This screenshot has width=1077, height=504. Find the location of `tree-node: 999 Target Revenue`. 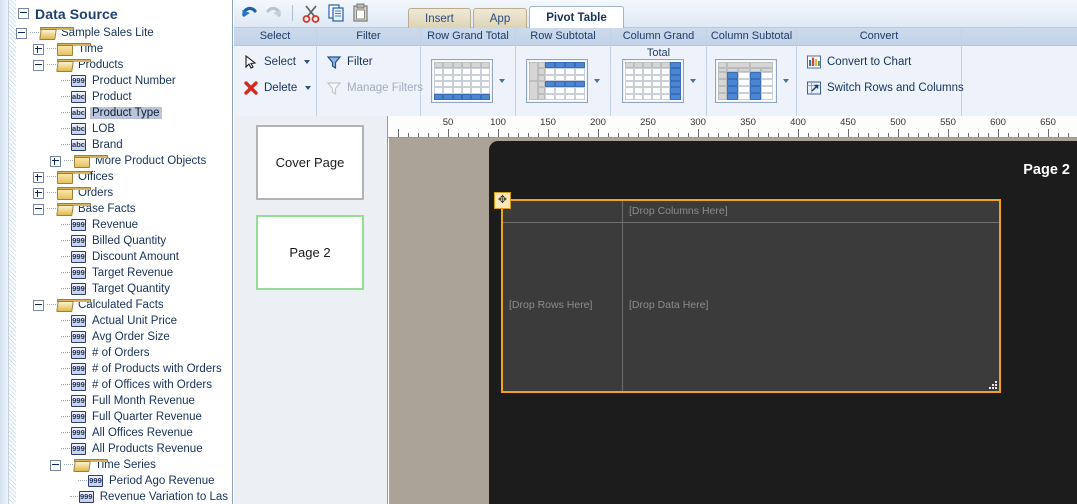

tree-node: 999 Target Revenue is located at coordinates (123, 273).